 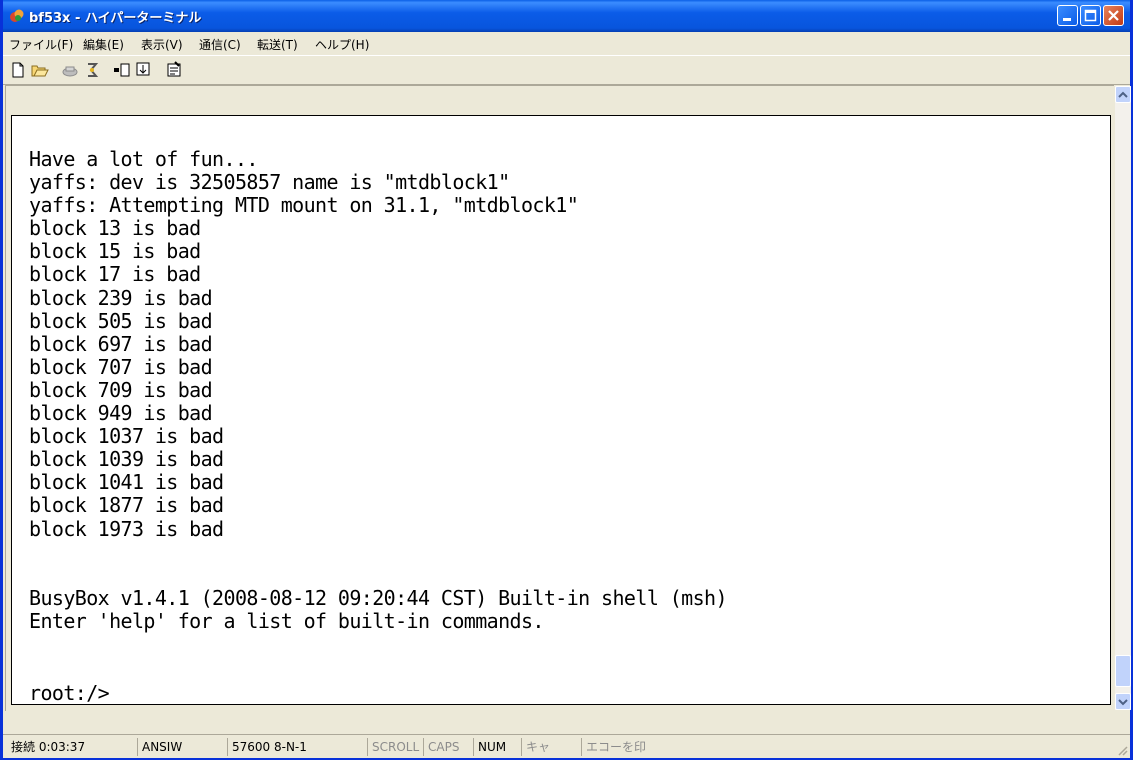 What do you see at coordinates (277, 44) in the screenshot?
I see `menu-transfer: 転送(T)` at bounding box center [277, 44].